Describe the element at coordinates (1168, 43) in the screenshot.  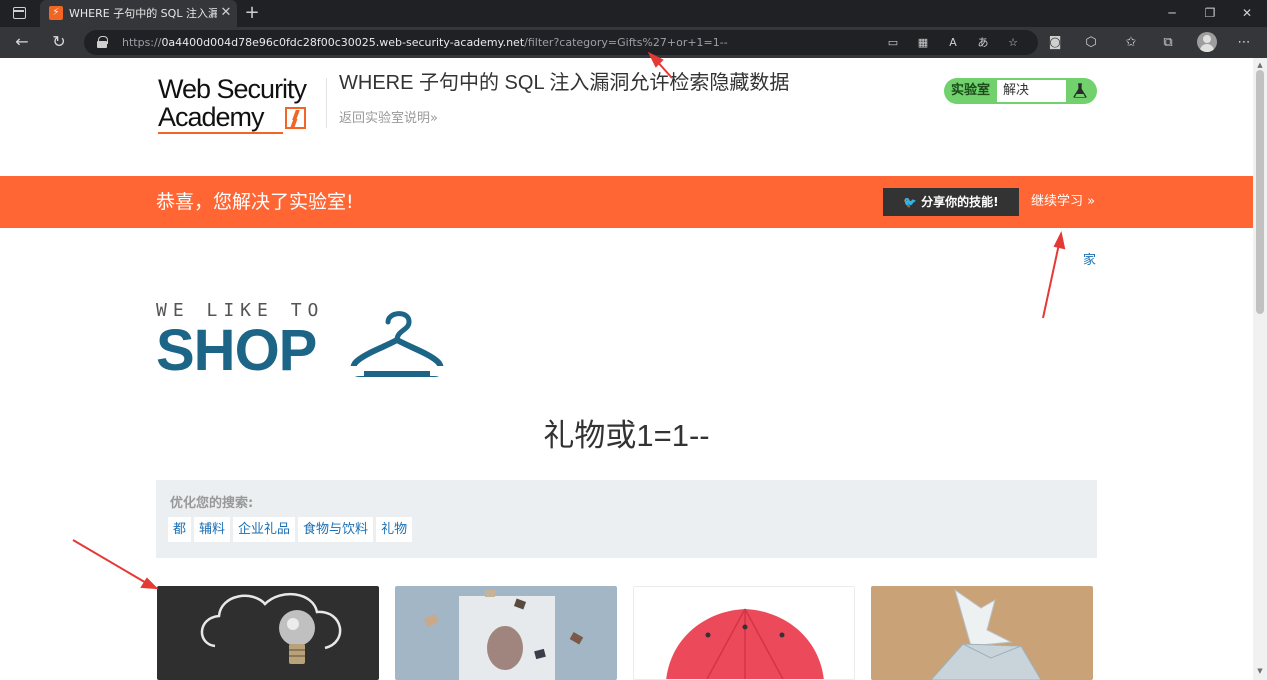
I see `collections-icon: ⧉` at that location.